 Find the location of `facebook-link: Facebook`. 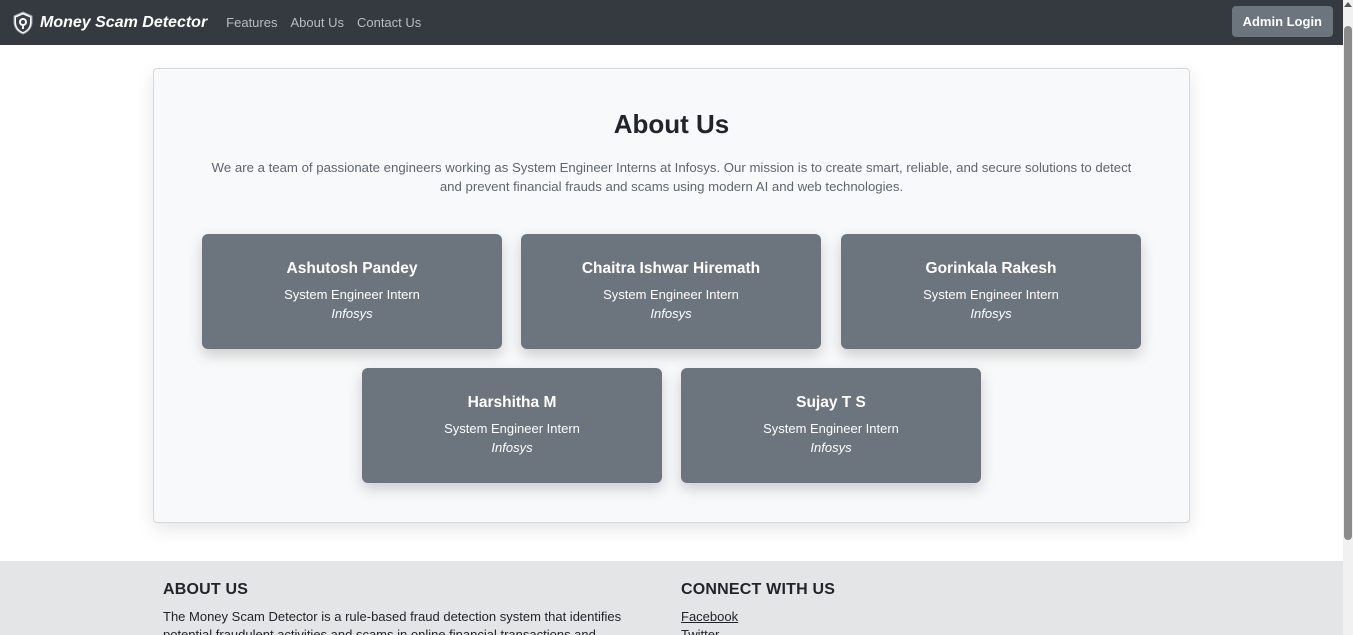

facebook-link: Facebook is located at coordinates (758, 617).